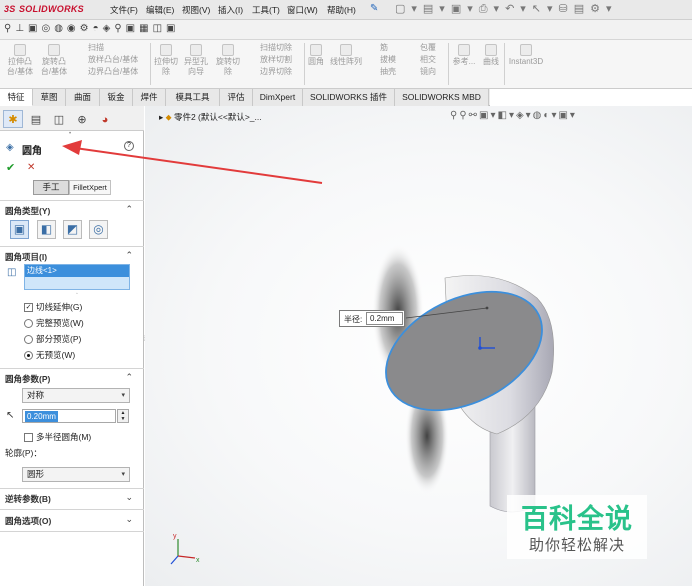 The width and height of the screenshot is (692, 586). Describe the element at coordinates (198, 560) in the screenshot. I see `svg-text: x` at that location.